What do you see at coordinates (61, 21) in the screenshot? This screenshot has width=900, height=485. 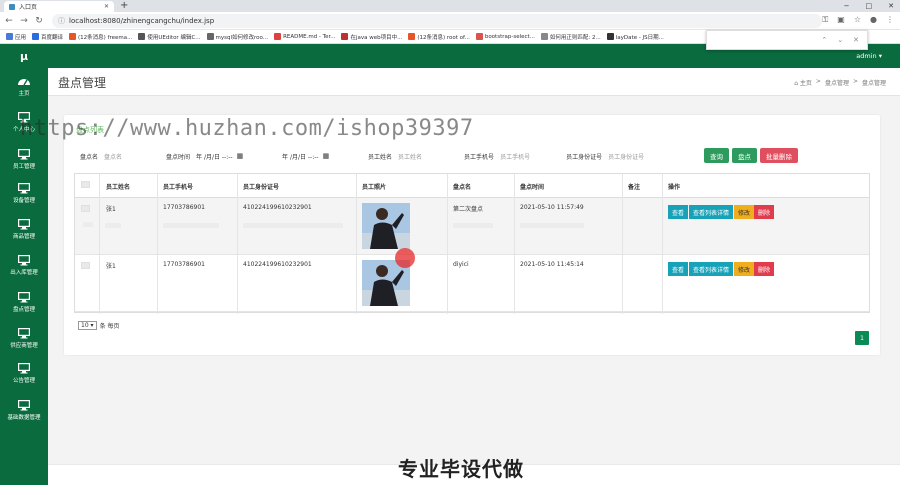 I see `info-icon: ⓘ` at bounding box center [61, 21].